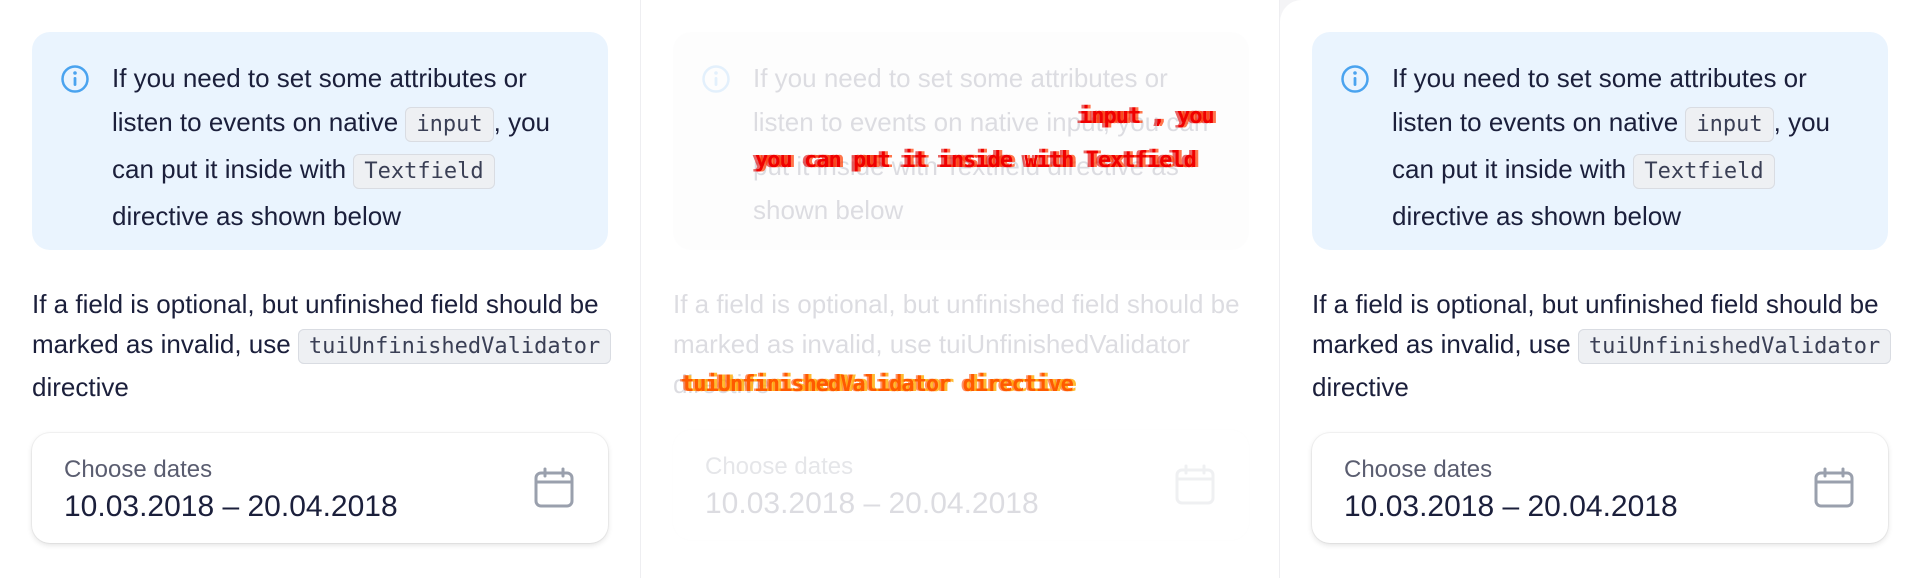 The height and width of the screenshot is (578, 1920). Describe the element at coordinates (877, 384) in the screenshot. I see `glitch-text-3: tuiUnfinishedValidator directive` at that location.